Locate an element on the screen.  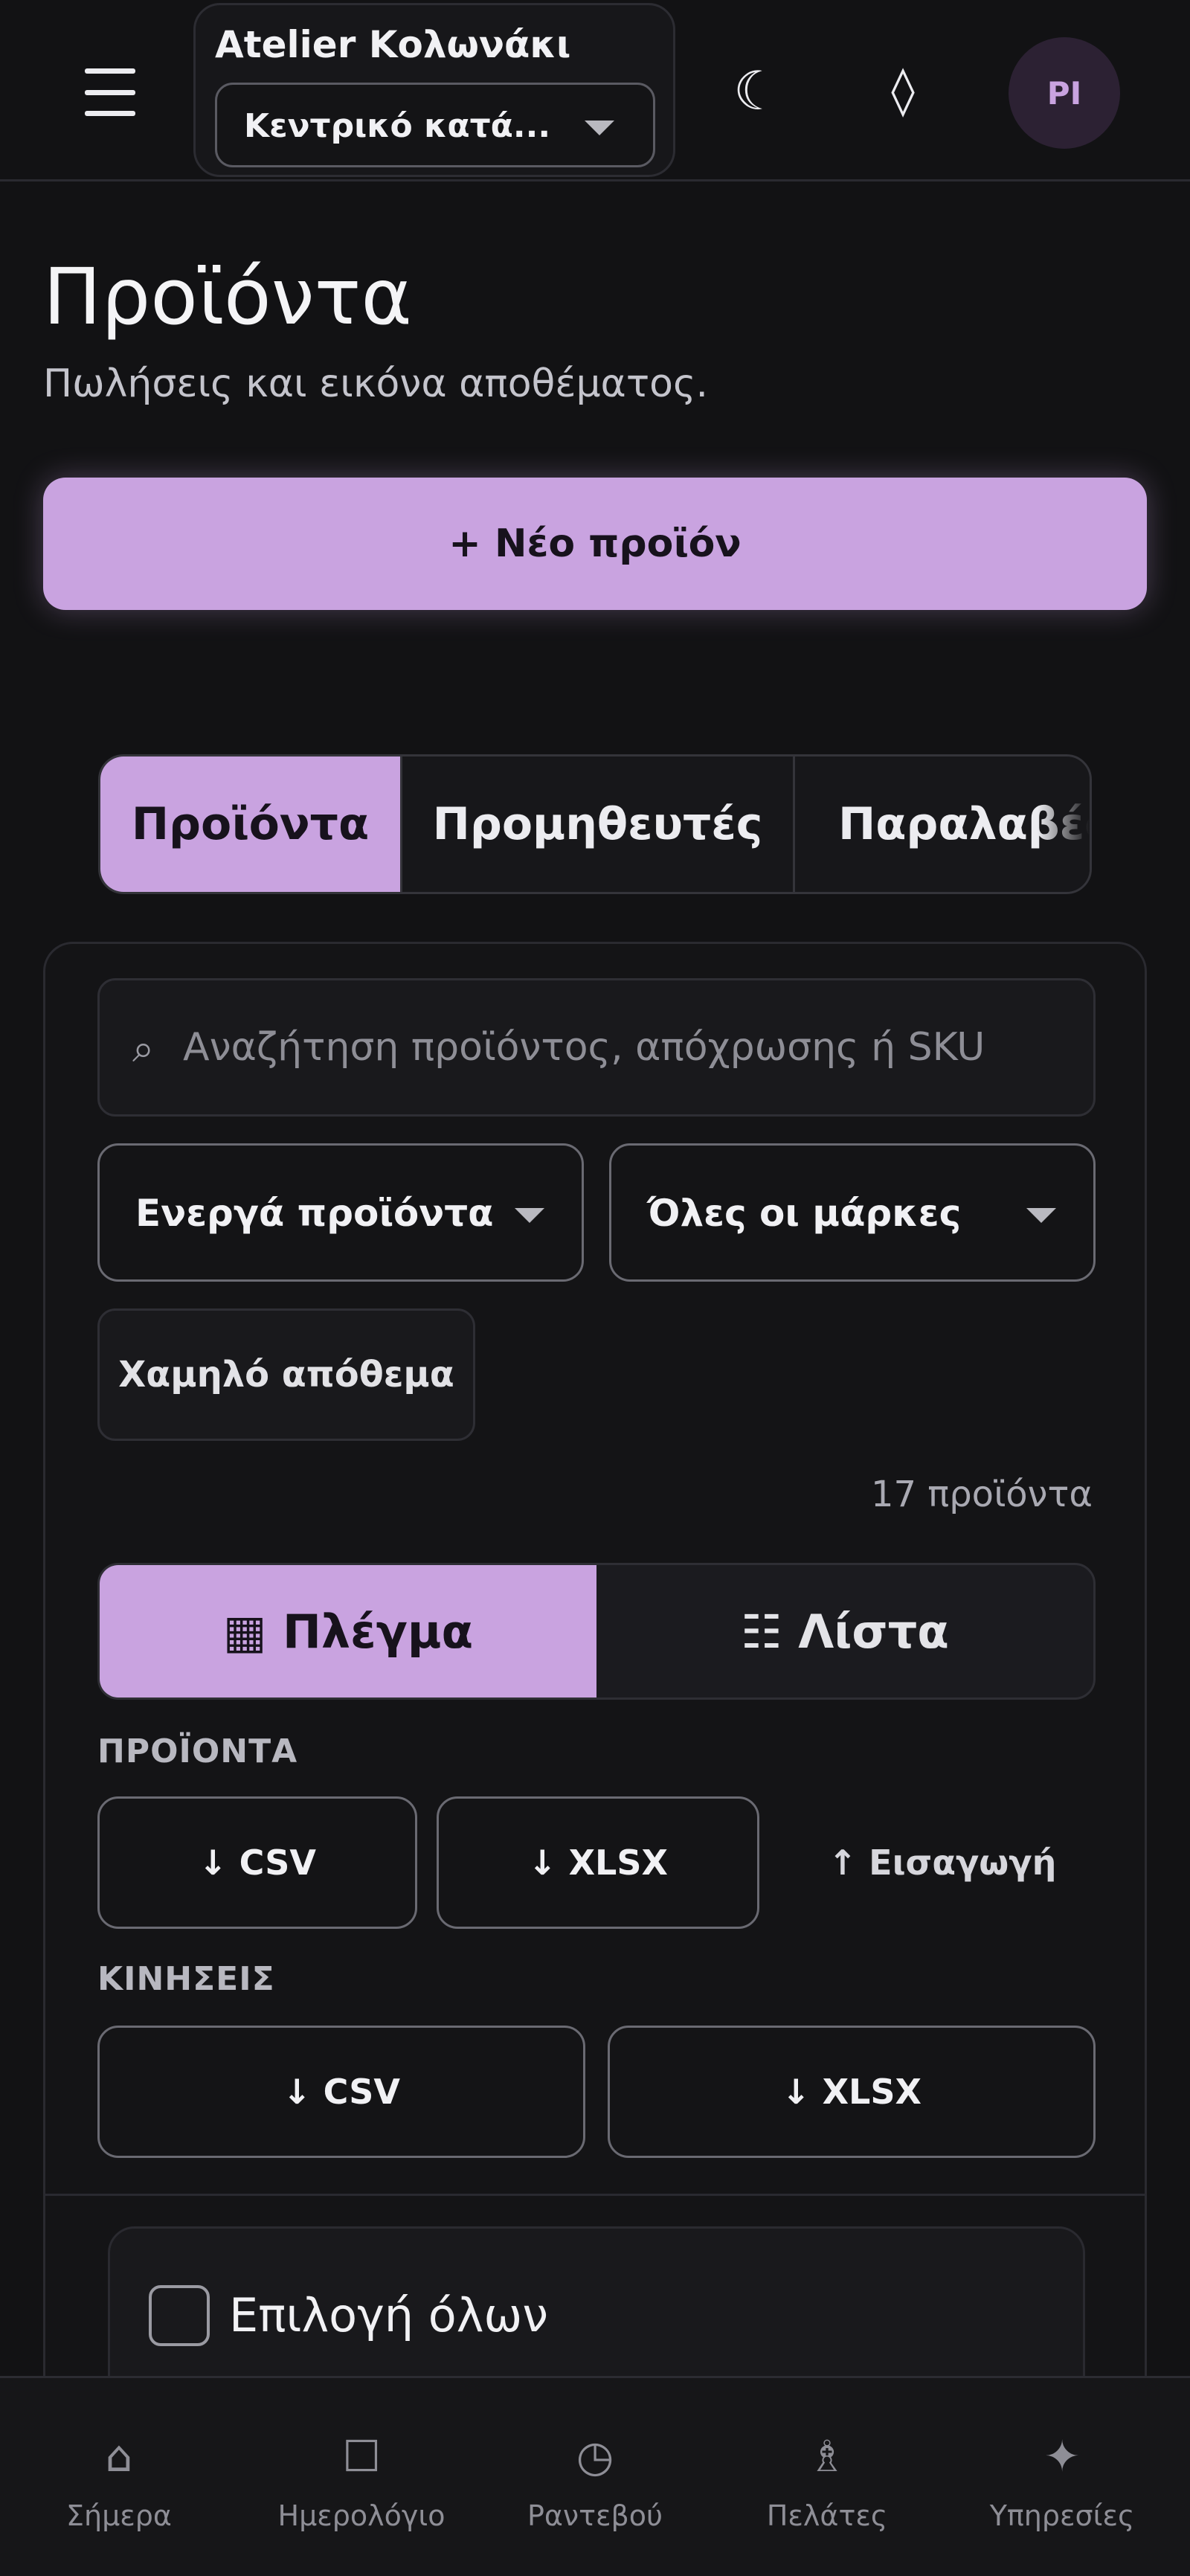
list-view-button: ☷ Λίστα is located at coordinates (844, 1631).